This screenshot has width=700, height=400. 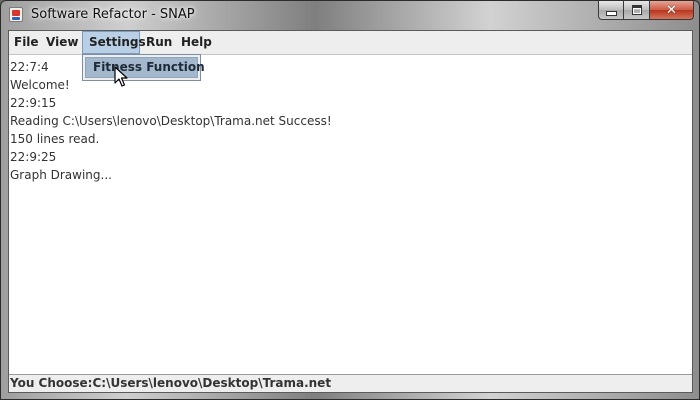 I want to click on menu-file: File, so click(x=26, y=42).